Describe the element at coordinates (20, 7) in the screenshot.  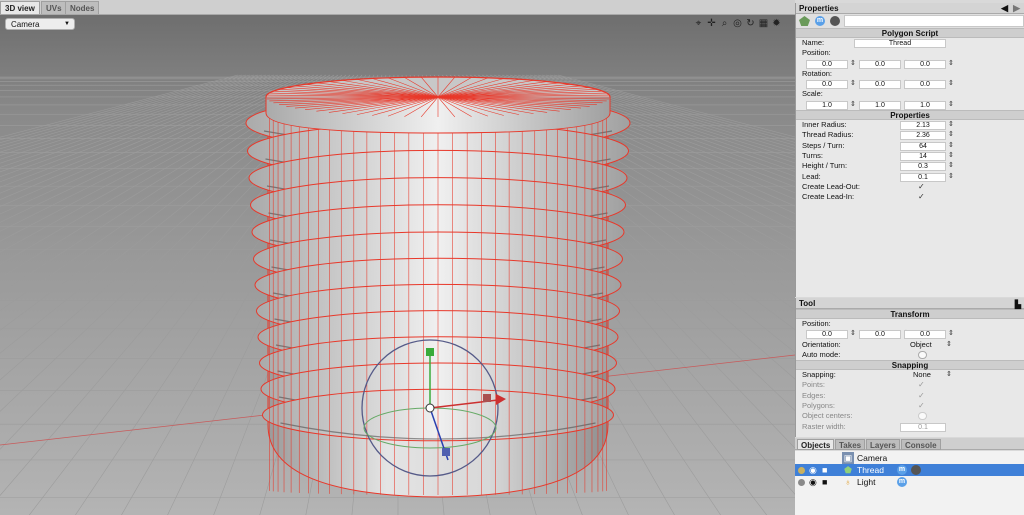
I see `tab-3d-view: 3D view` at that location.